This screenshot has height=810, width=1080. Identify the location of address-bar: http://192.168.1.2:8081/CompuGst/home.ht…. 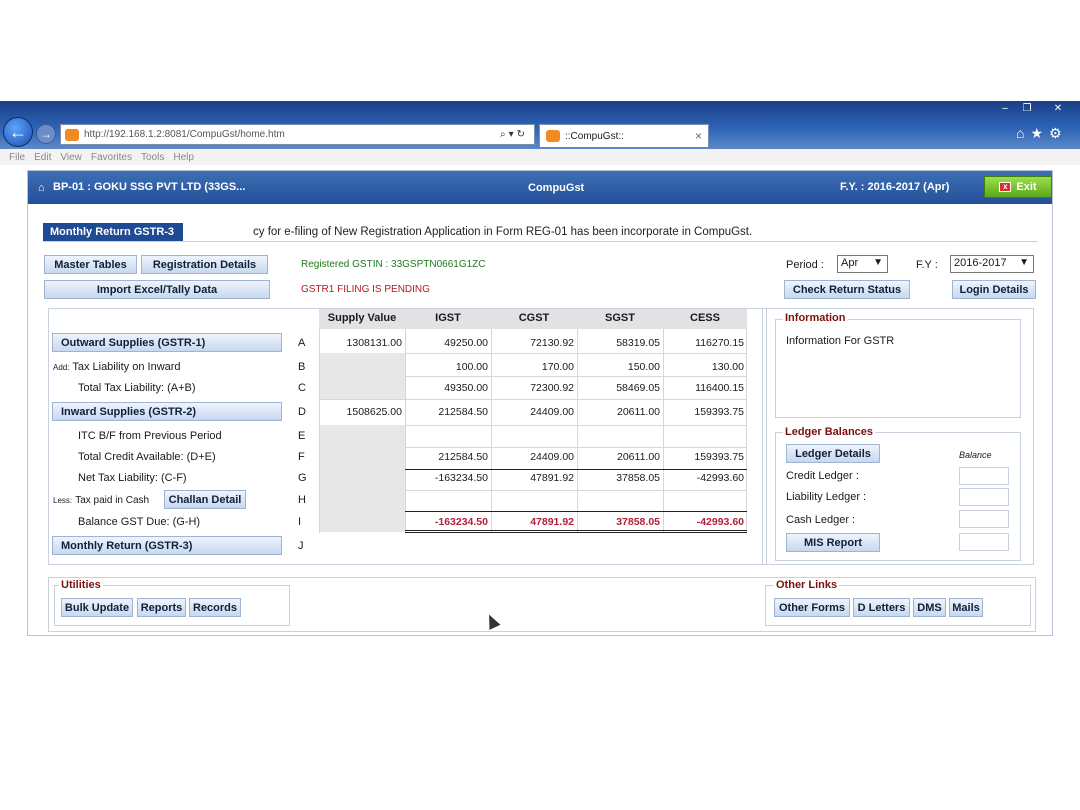
(297, 134).